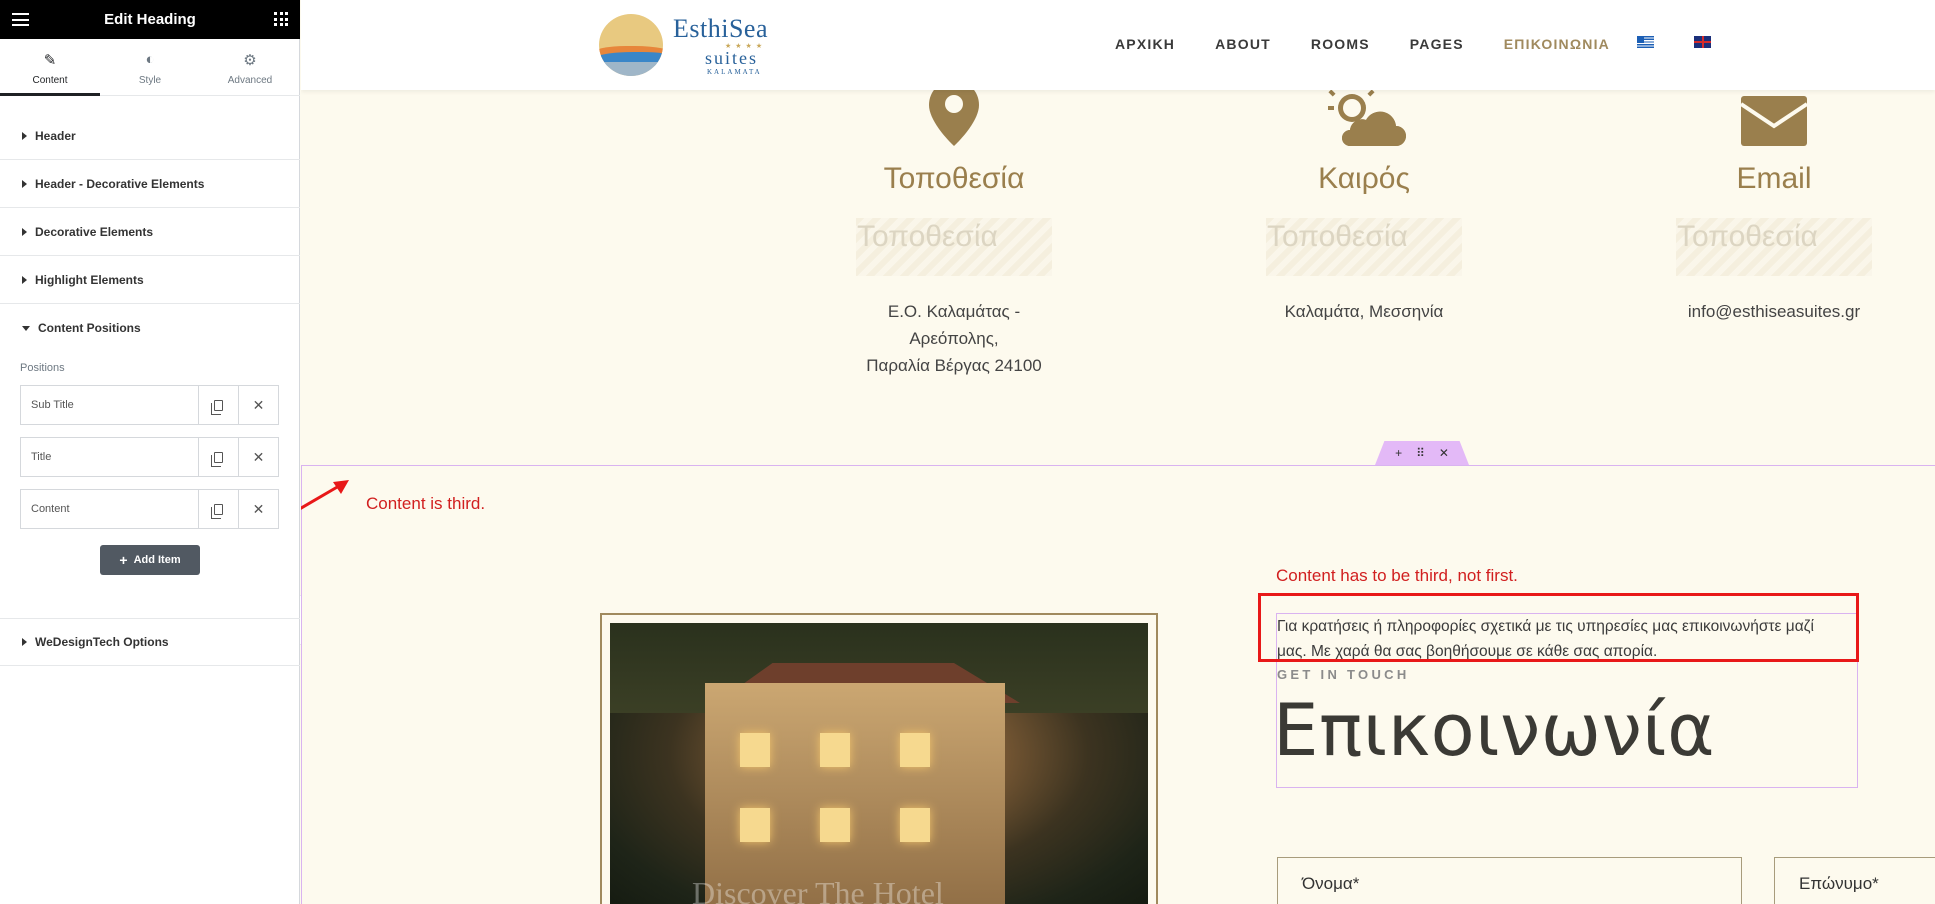  What do you see at coordinates (150, 80) in the screenshot?
I see `tab-label: Style` at bounding box center [150, 80].